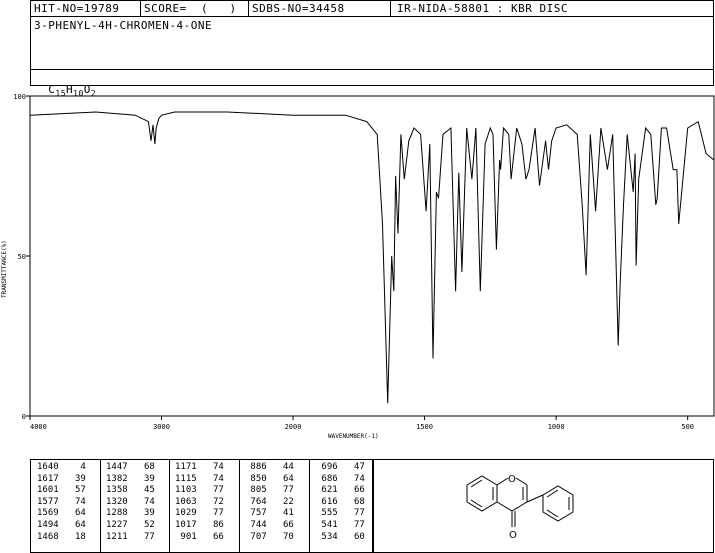 The height and width of the screenshot is (553, 715). Describe the element at coordinates (61, 514) in the screenshot. I see `peak-row: 1569 64` at that location.